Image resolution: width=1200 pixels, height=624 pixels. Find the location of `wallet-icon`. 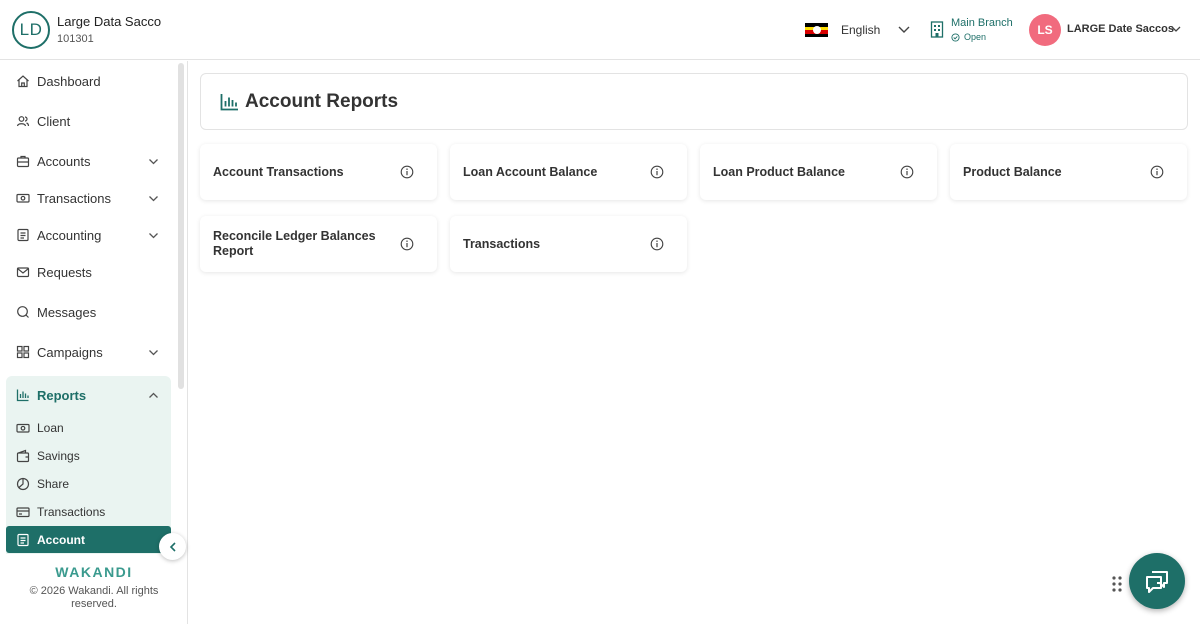

wallet-icon is located at coordinates (23, 456).